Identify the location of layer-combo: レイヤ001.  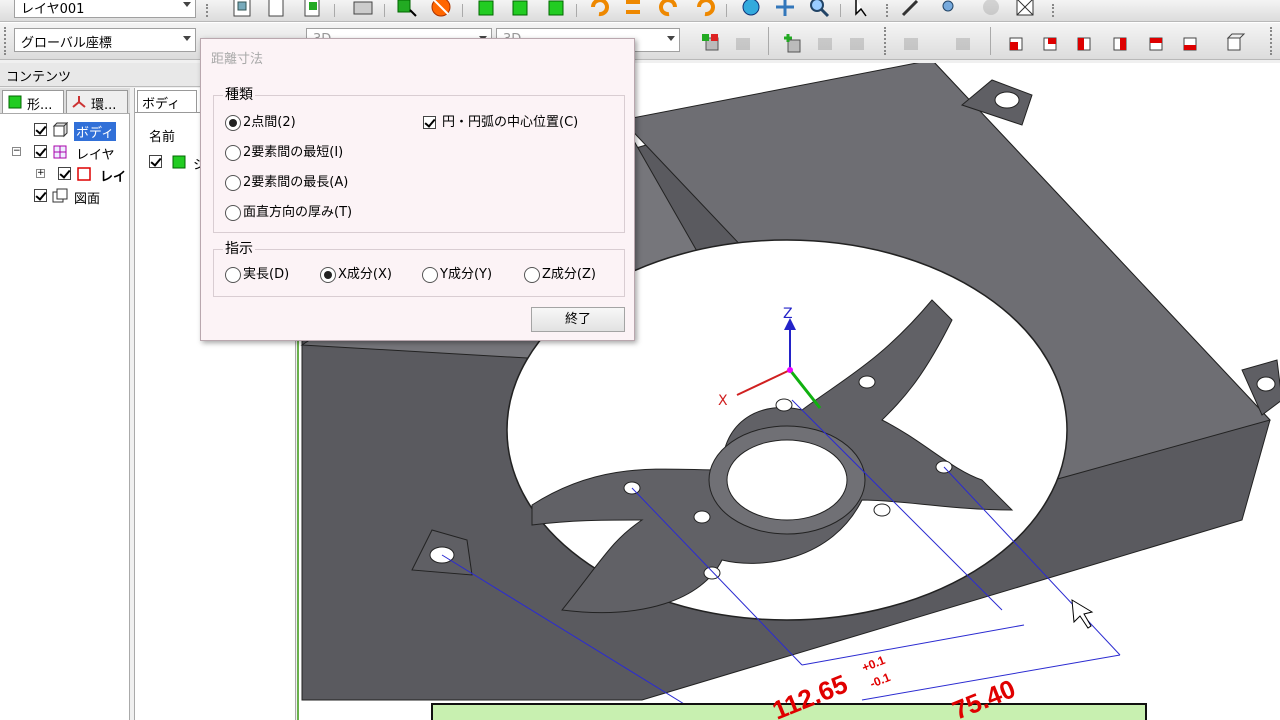
(105, 9).